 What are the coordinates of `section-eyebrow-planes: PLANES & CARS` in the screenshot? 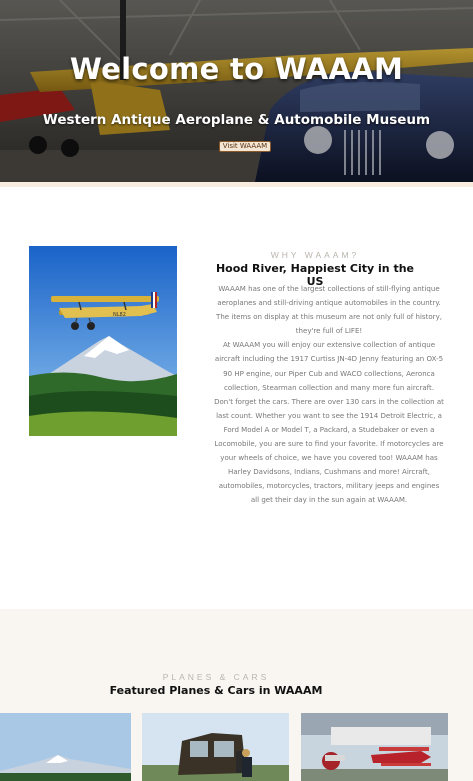 It's located at (216, 677).